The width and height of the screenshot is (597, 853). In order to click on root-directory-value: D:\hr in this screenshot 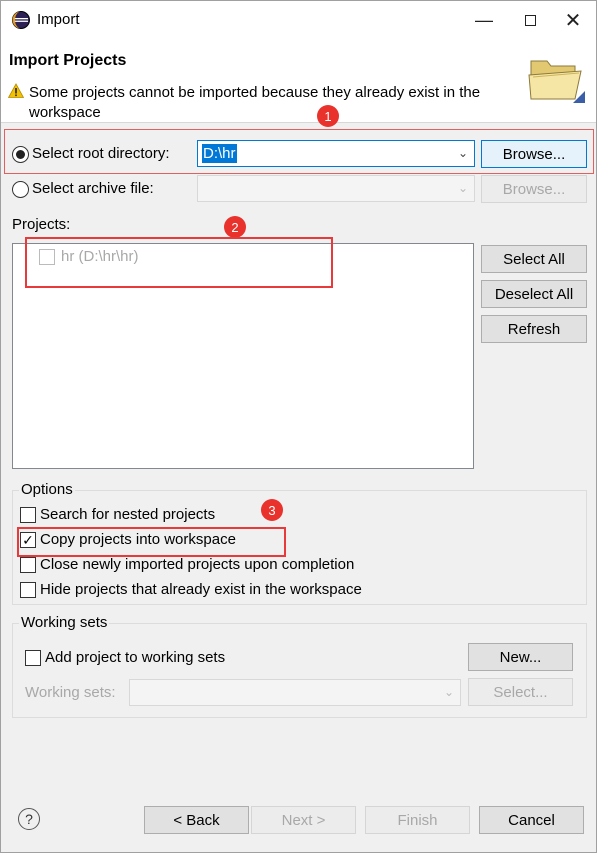, I will do `click(219, 153)`.